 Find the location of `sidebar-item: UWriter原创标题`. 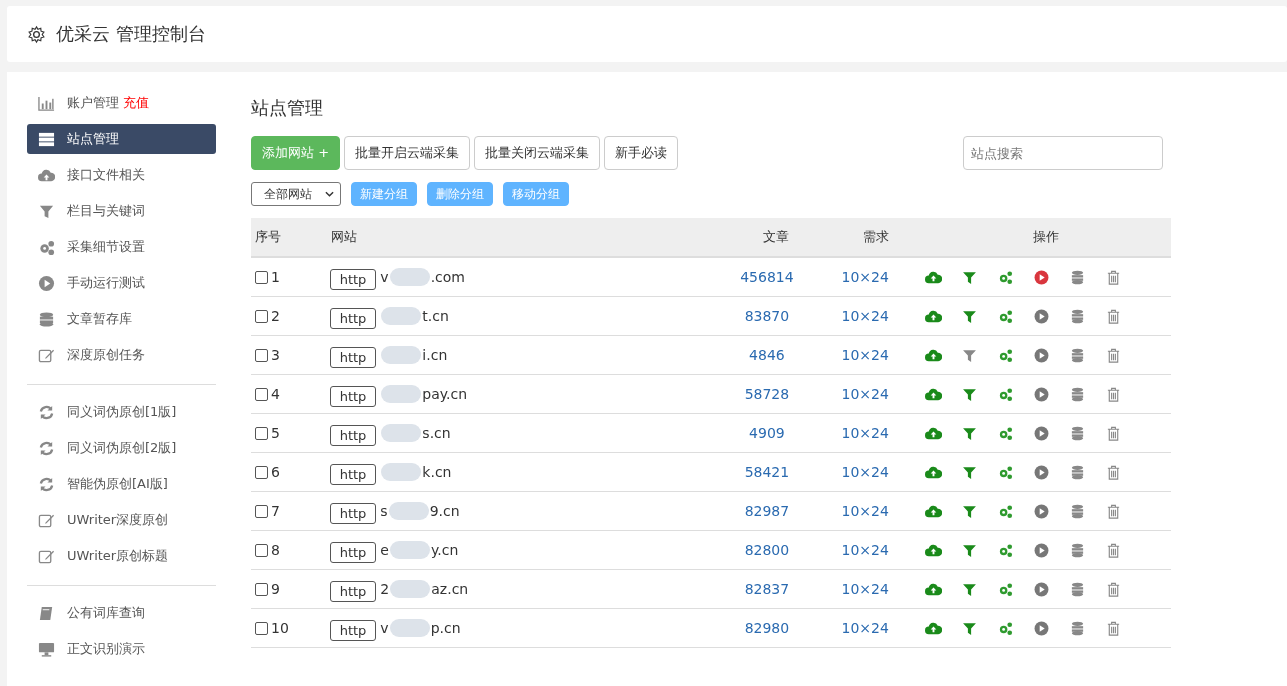

sidebar-item: UWriter原创标题 is located at coordinates (121, 556).